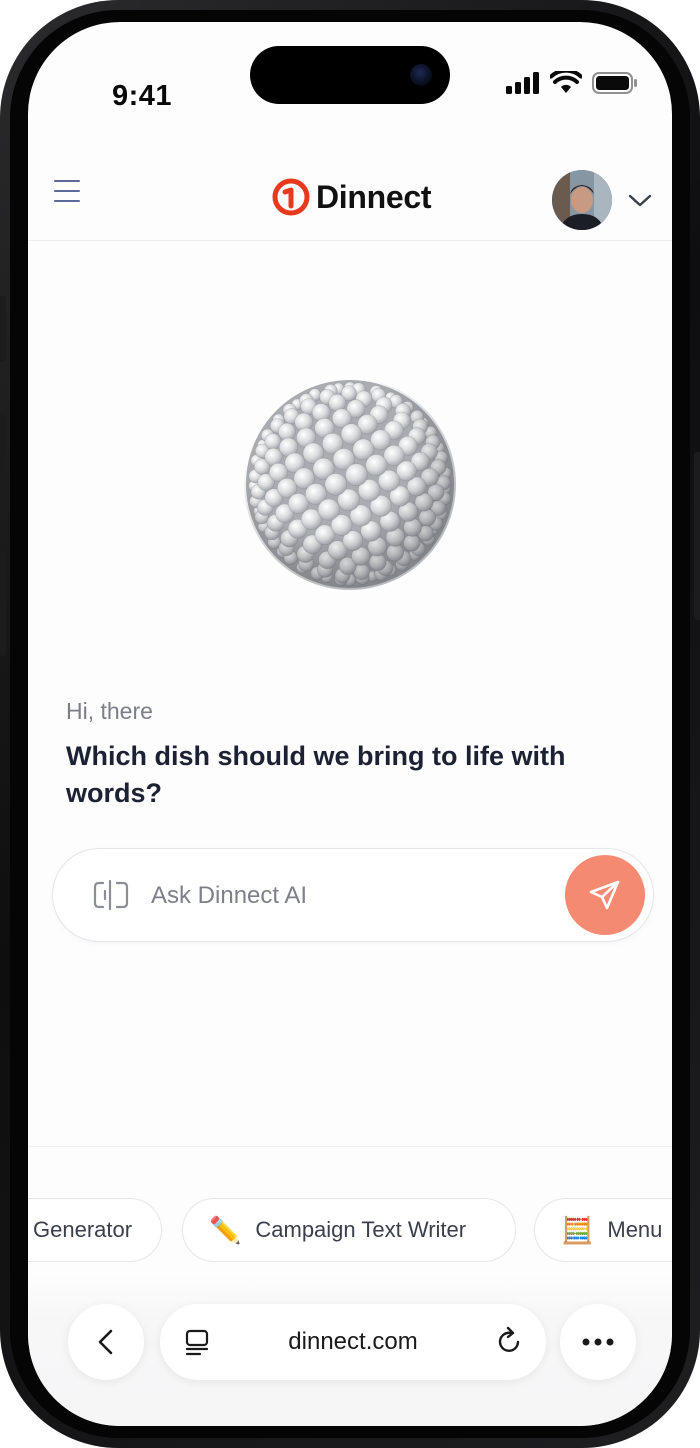  What do you see at coordinates (635, 1229) in the screenshot?
I see `chip-label: Menu` at bounding box center [635, 1229].